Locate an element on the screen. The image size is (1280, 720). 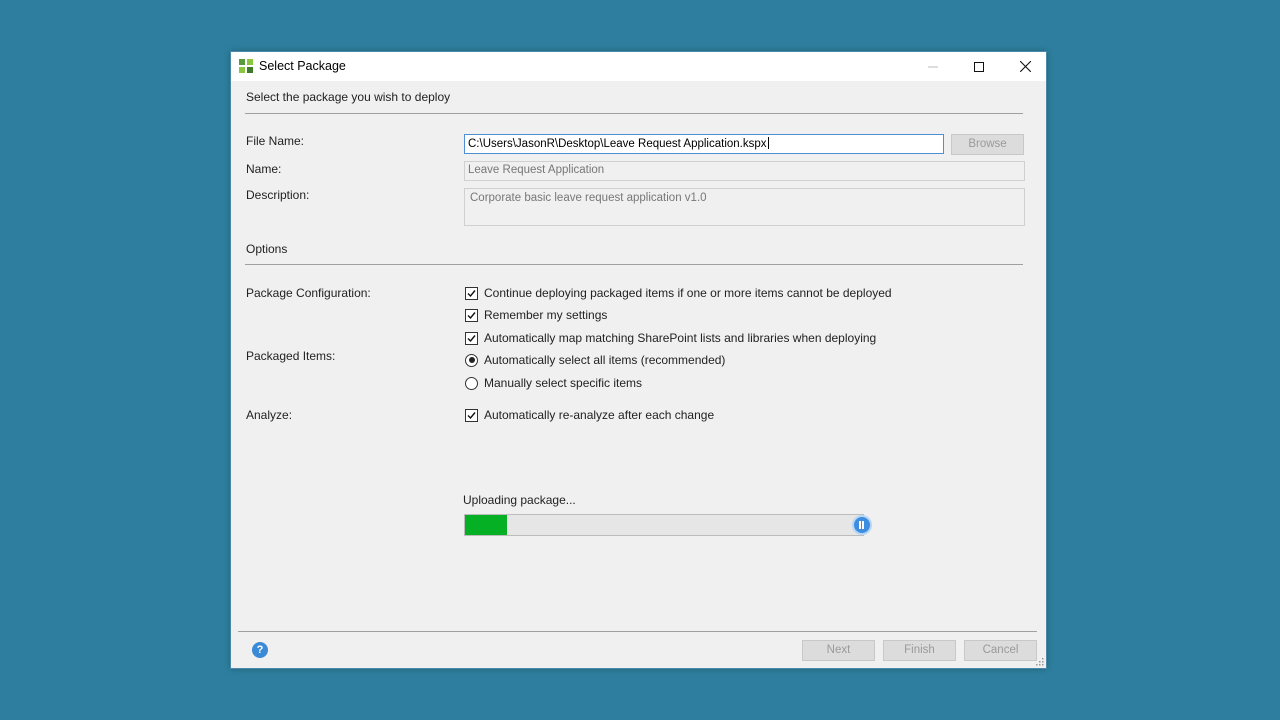
remember-settings-checkbox: Remember my settings is located at coordinates (536, 315).